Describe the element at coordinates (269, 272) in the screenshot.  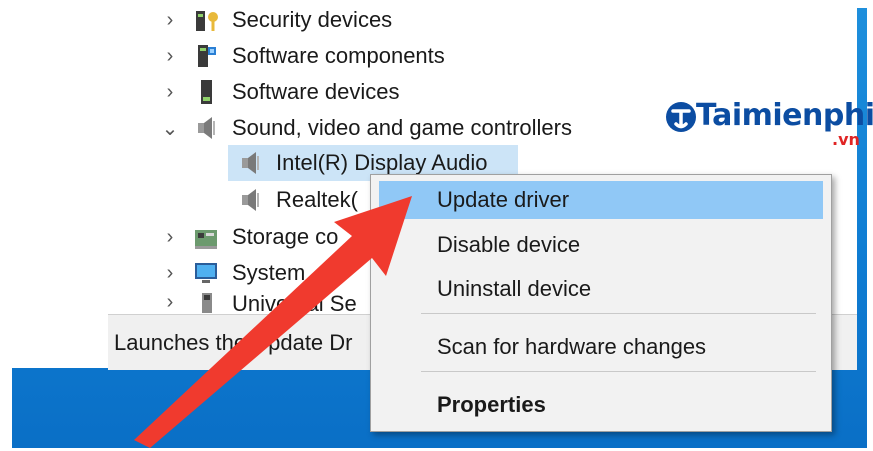
I see `tree-category-label: System` at that location.